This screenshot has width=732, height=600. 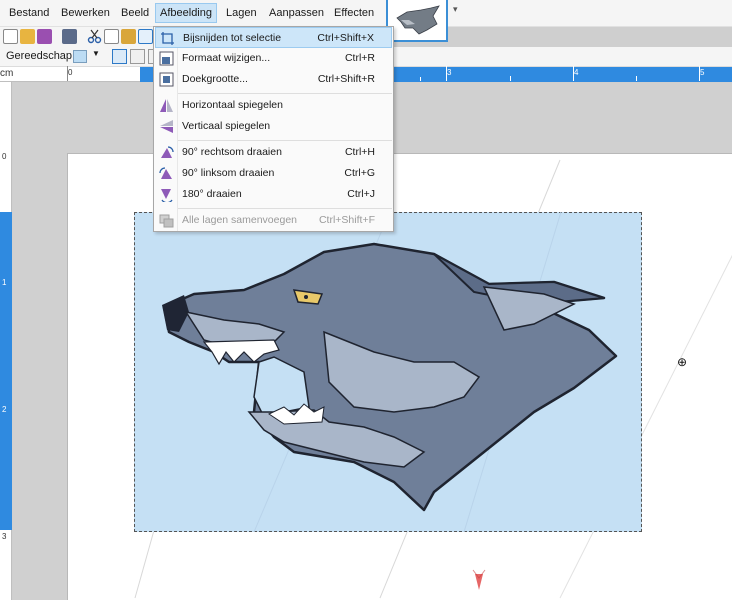 I want to click on ruler-v-number: 0, so click(x=4, y=156).